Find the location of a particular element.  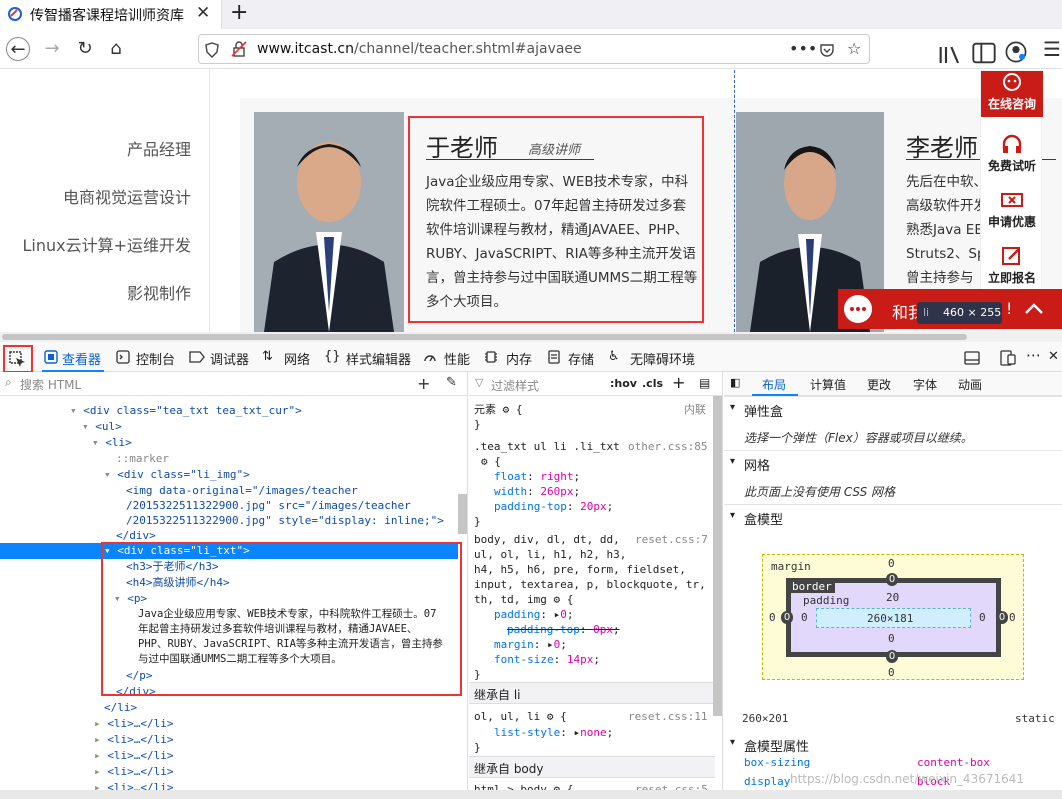

css-declaration: padding-top: 20px; is located at coordinates (553, 506).